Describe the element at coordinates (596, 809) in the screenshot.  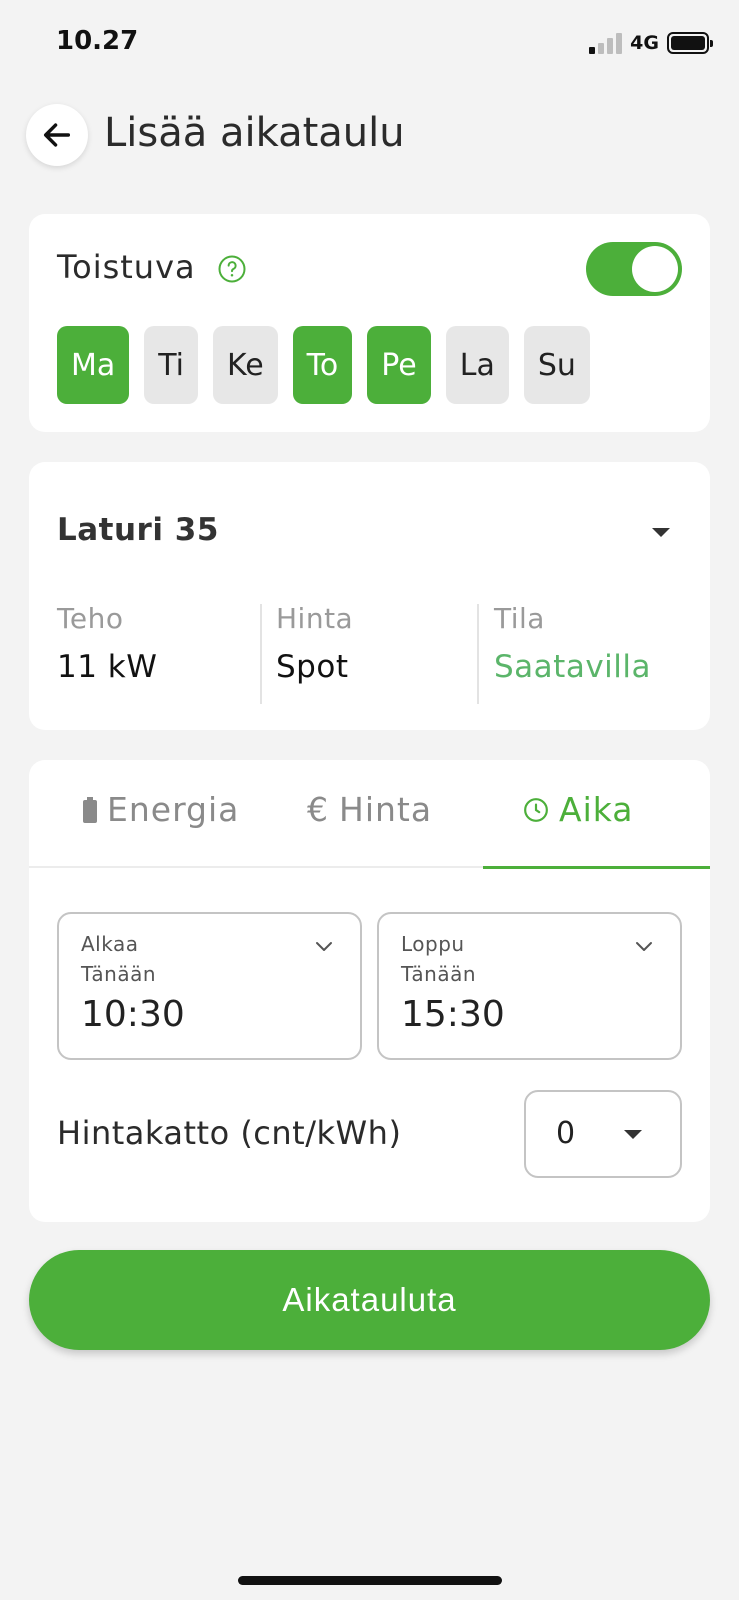
I see `tab-label: Aika` at that location.